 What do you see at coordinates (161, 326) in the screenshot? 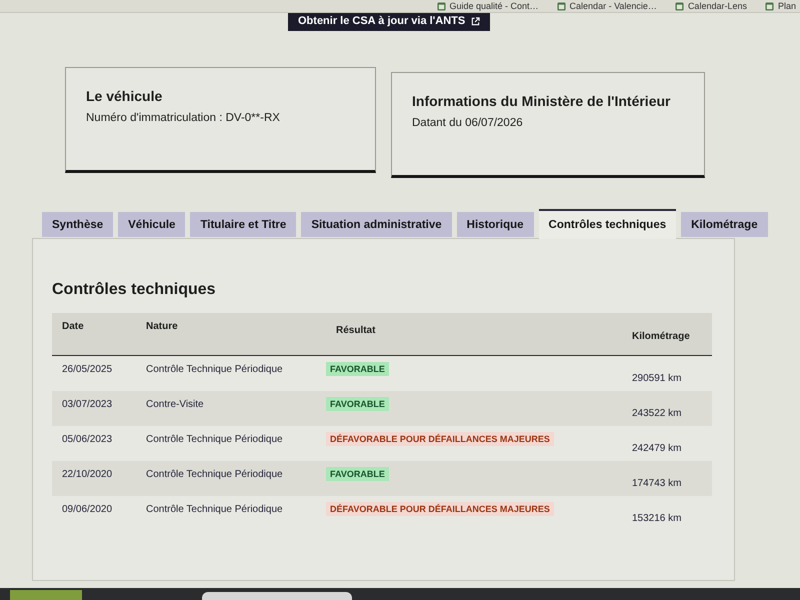
I see `column-header: Nature` at bounding box center [161, 326].